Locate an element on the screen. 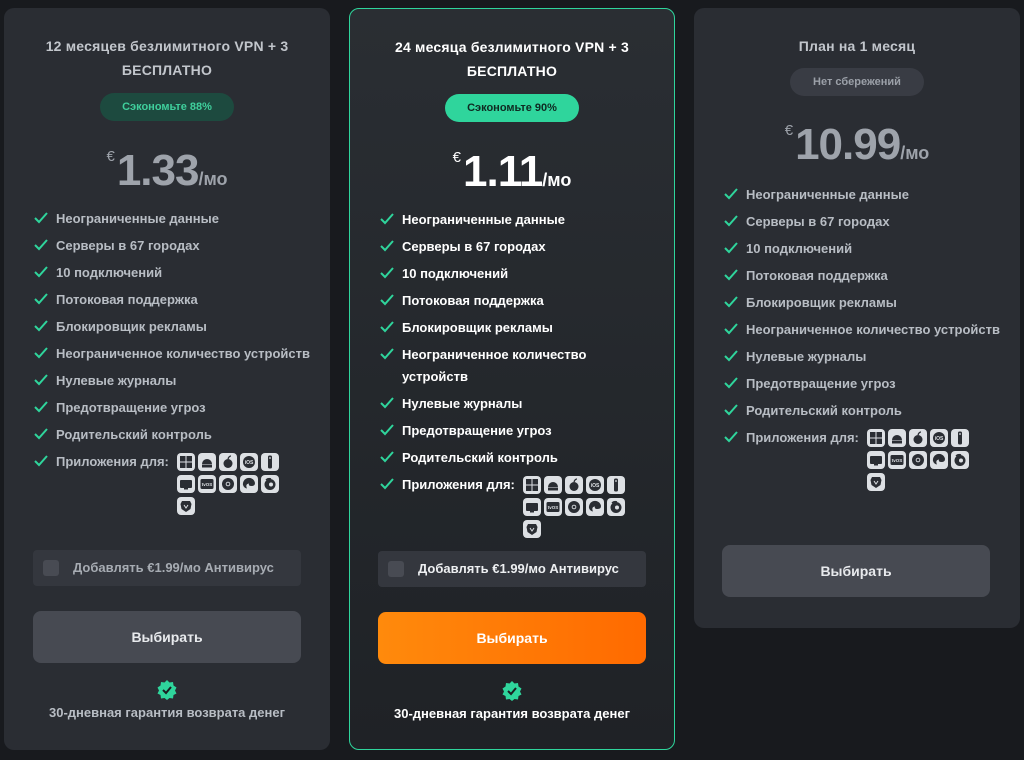  price-amount: 10.99 is located at coordinates (848, 144).